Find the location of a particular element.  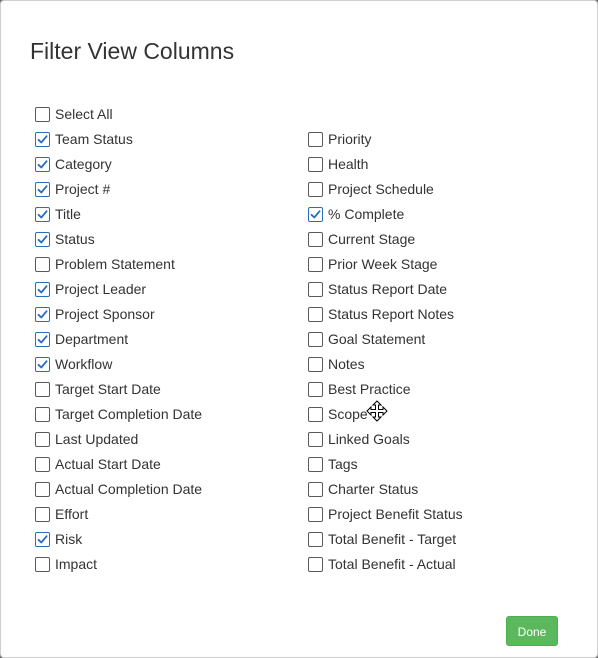

option-label: Status is located at coordinates (75, 239).